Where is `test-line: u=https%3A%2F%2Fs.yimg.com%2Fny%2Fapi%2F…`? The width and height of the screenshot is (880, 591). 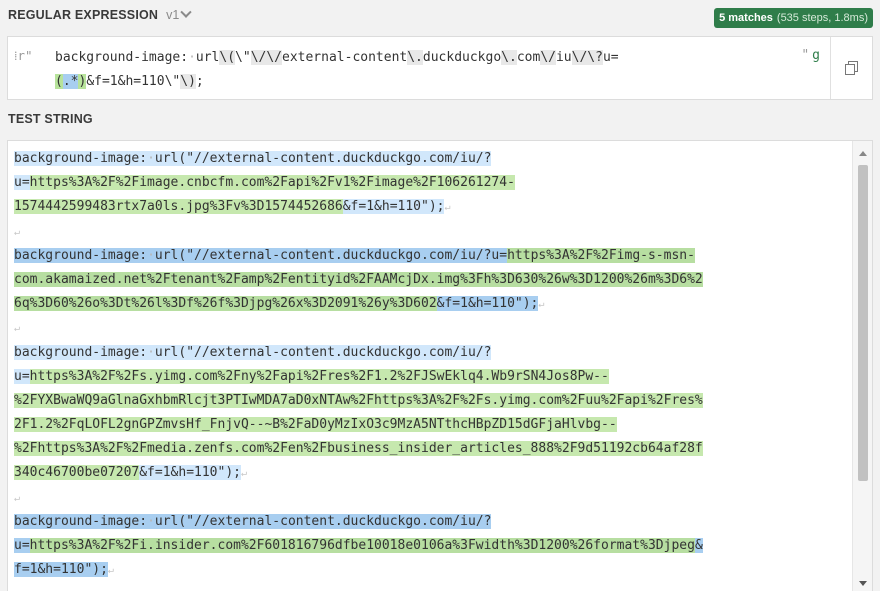 test-line: u=https%3A%2F%2Fs.yimg.com%2Fny%2Fapi%2F… is located at coordinates (432, 377).